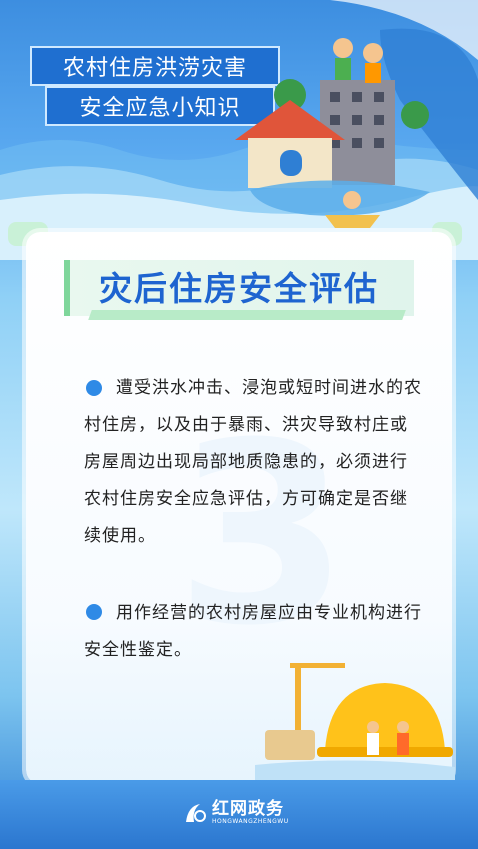  Describe the element at coordinates (355, 721) in the screenshot. I see `construction-helmet-illustration` at that location.